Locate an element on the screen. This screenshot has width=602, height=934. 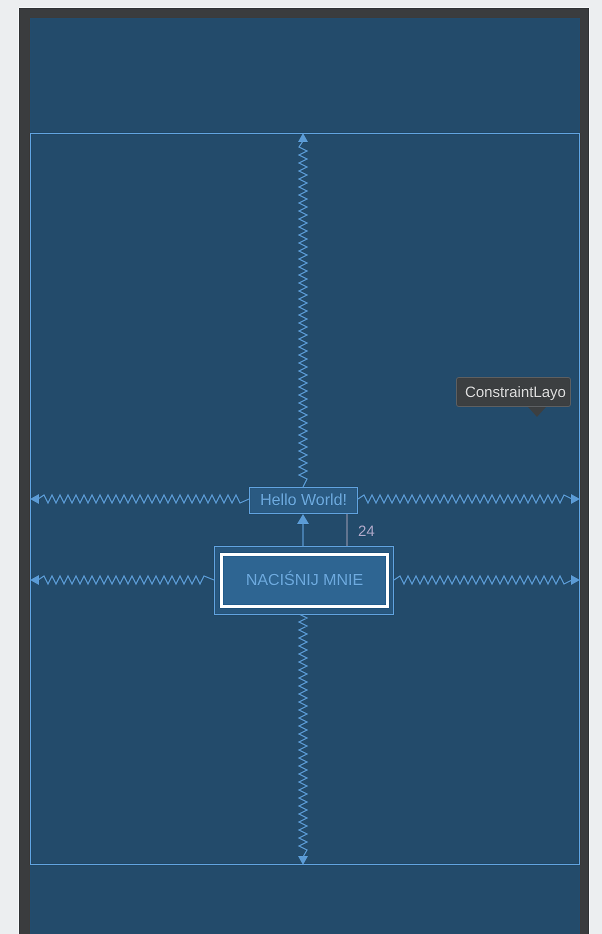
margin-line is located at coordinates (347, 530).